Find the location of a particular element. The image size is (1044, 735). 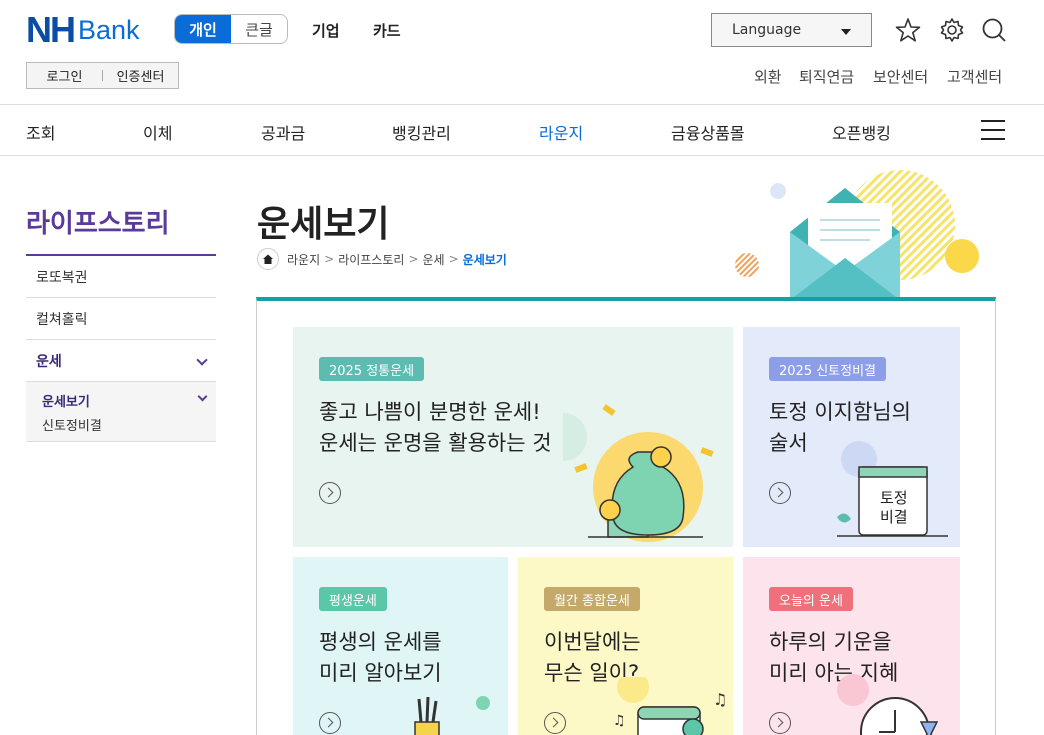

calendar-icon: ♫ ♫ is located at coordinates (670, 706).